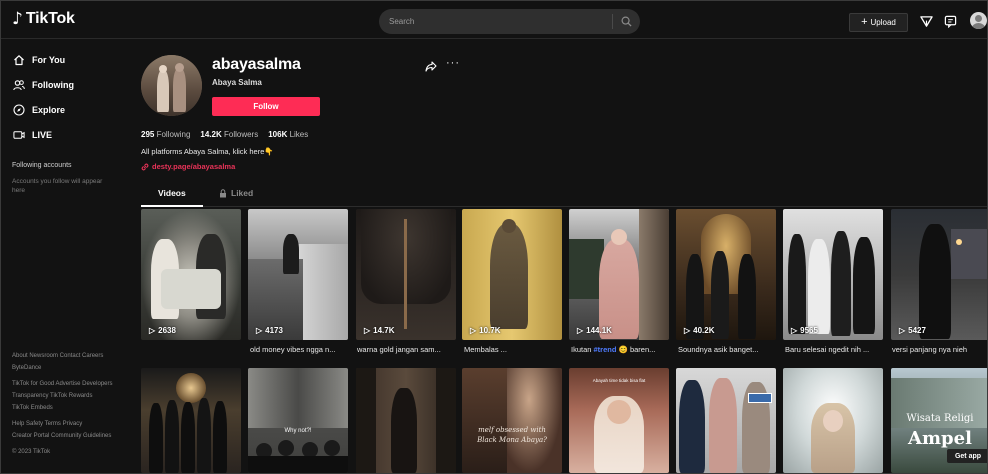 Image resolution: width=988 pixels, height=474 pixels. I want to click on following-icon, so click(19, 85).